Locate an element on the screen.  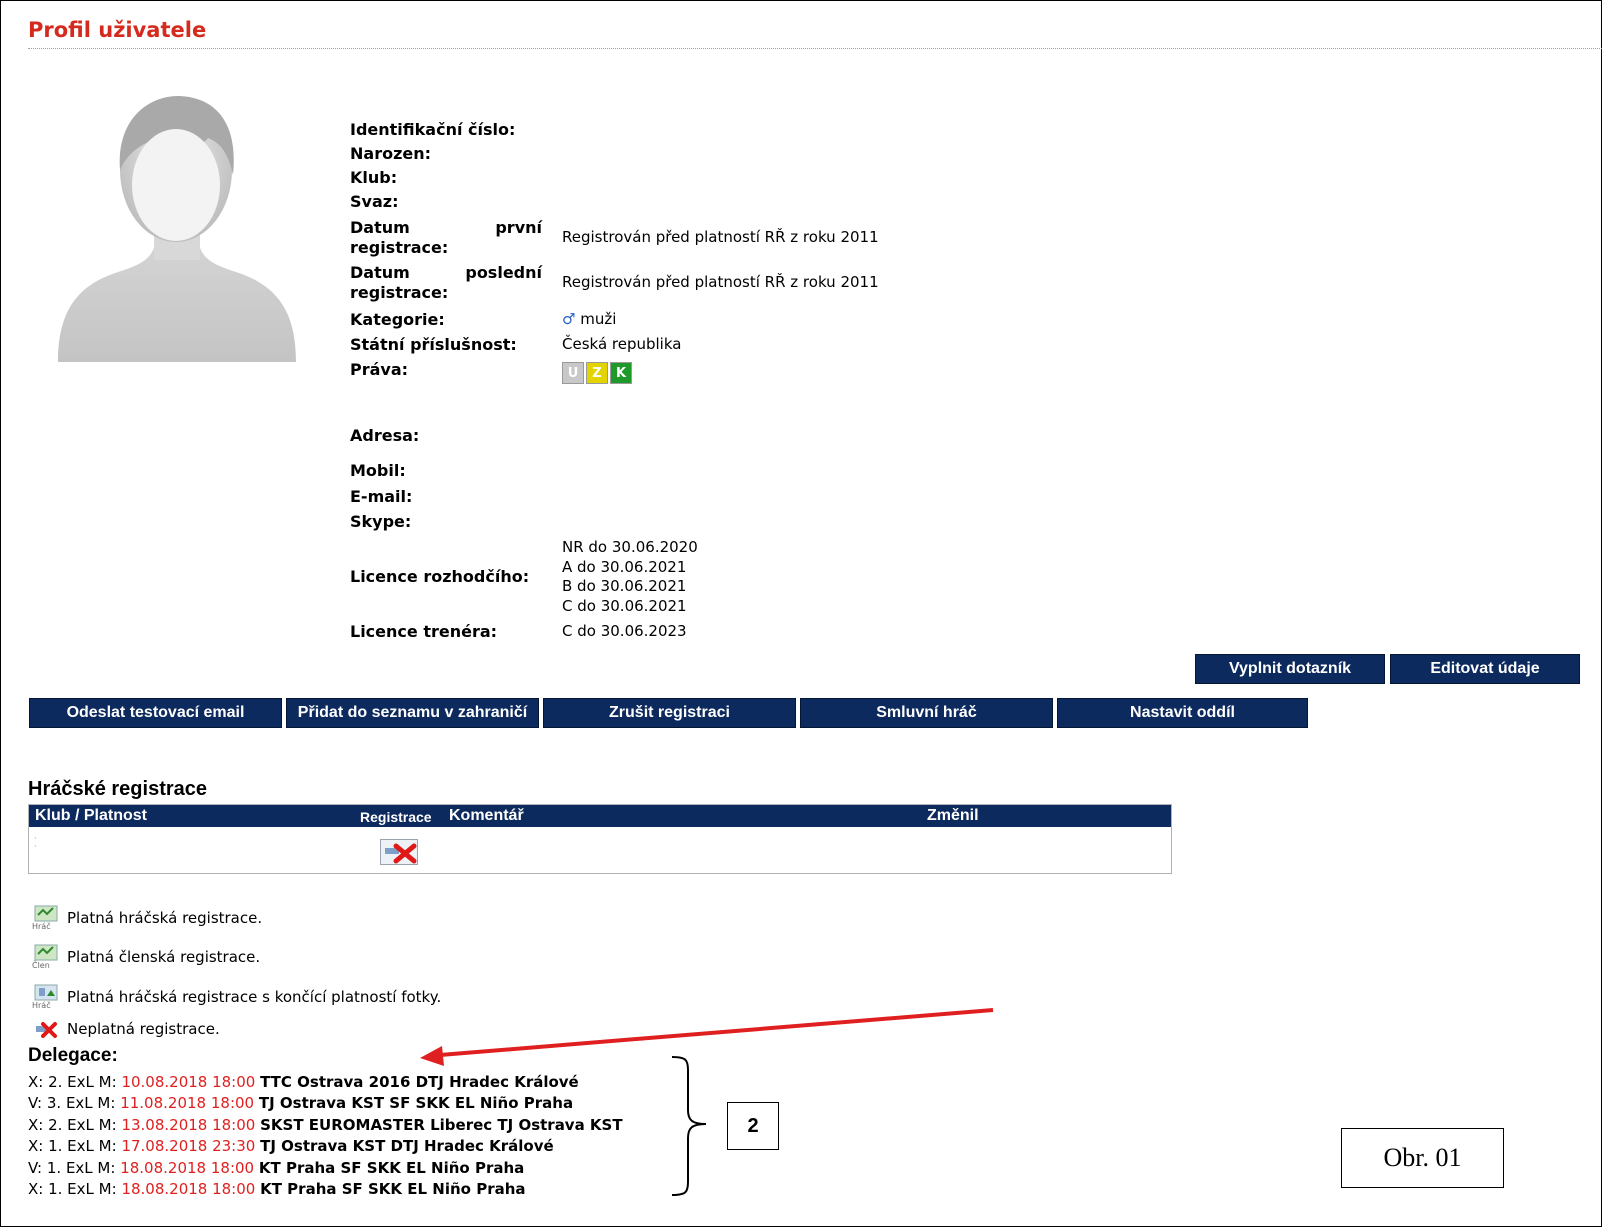
figure-label: Obr. 01 is located at coordinates (1422, 1158).